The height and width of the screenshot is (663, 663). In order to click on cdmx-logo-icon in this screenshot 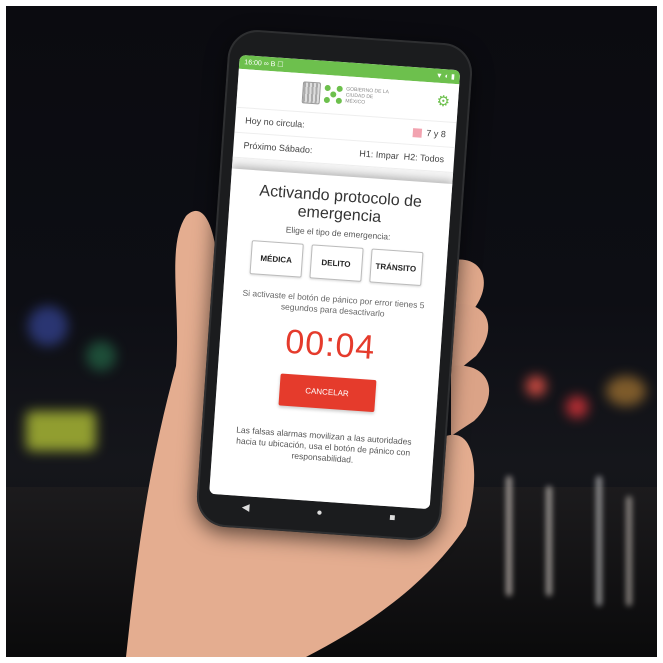, I will do `click(333, 94)`.